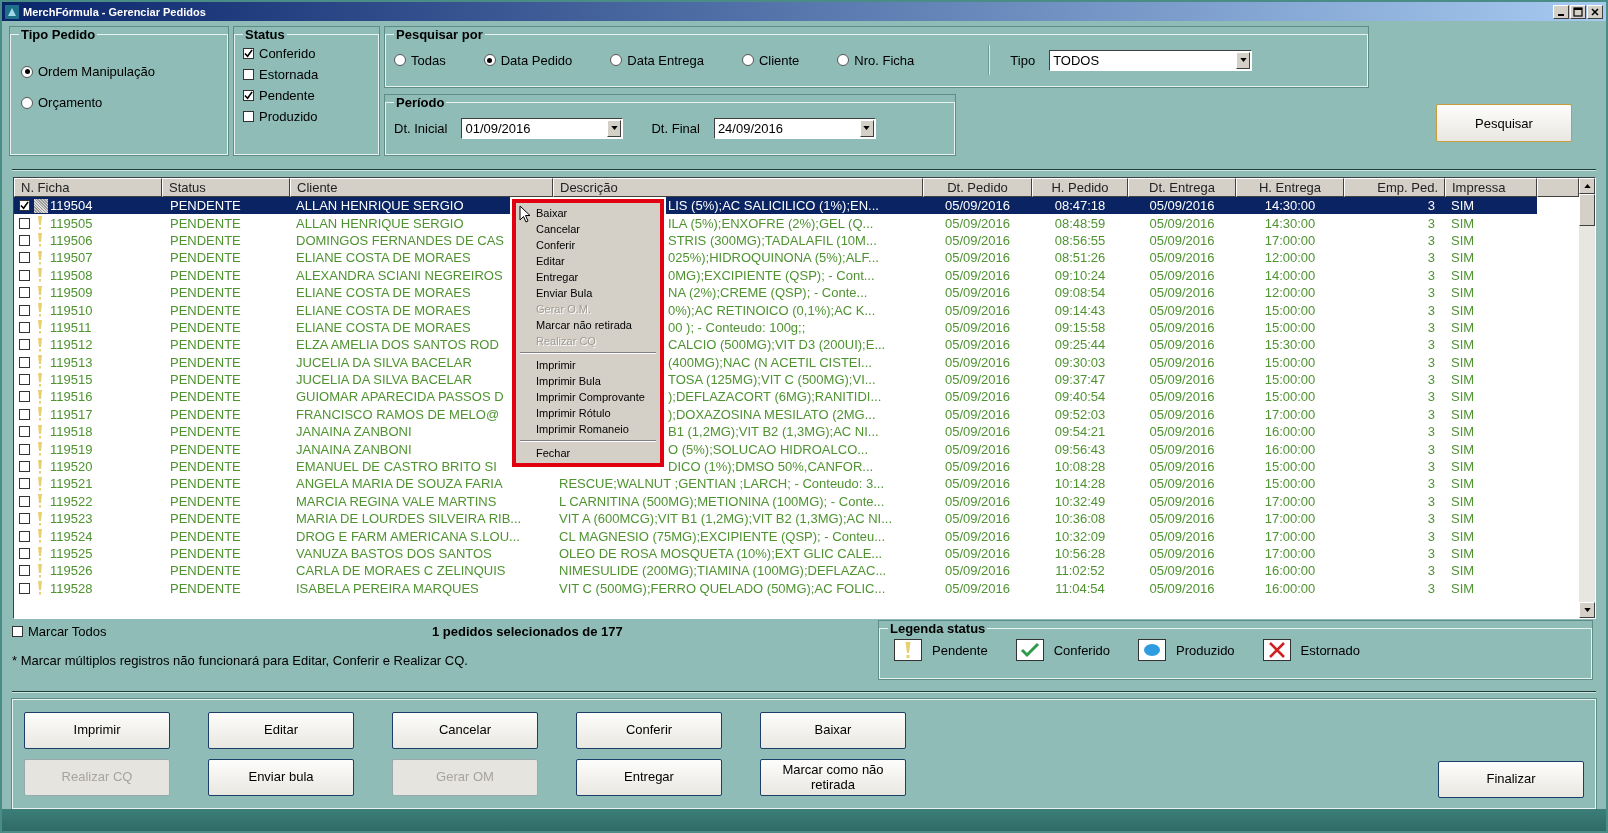  What do you see at coordinates (588, 245) in the screenshot?
I see `menu-item: Conferir` at bounding box center [588, 245].